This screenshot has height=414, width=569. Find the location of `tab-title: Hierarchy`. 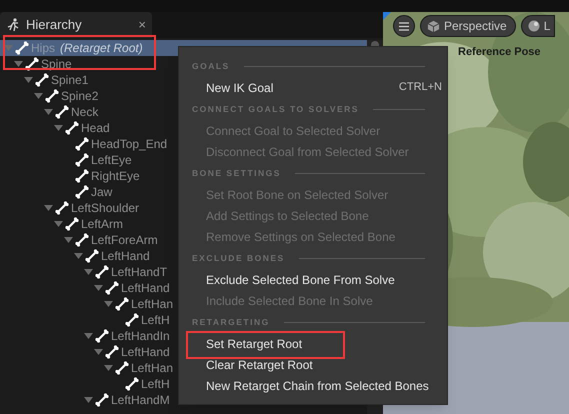

tab-title: Hierarchy is located at coordinates (54, 25).